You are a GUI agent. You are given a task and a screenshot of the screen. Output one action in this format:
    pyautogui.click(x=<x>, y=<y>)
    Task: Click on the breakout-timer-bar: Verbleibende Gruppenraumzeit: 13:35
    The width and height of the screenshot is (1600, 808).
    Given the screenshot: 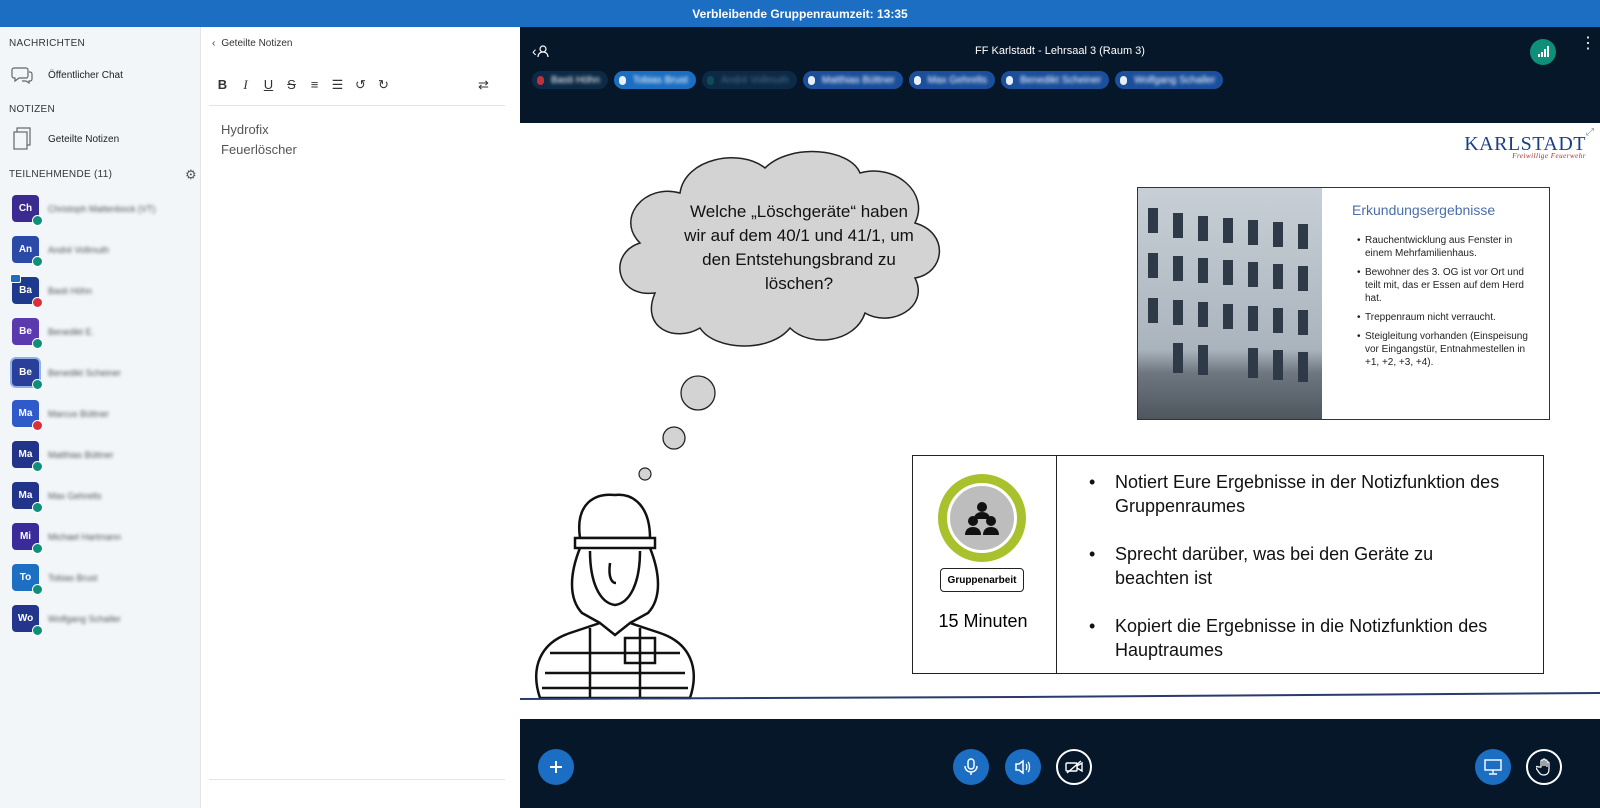 What is the action you would take?
    pyautogui.click(x=800, y=13)
    